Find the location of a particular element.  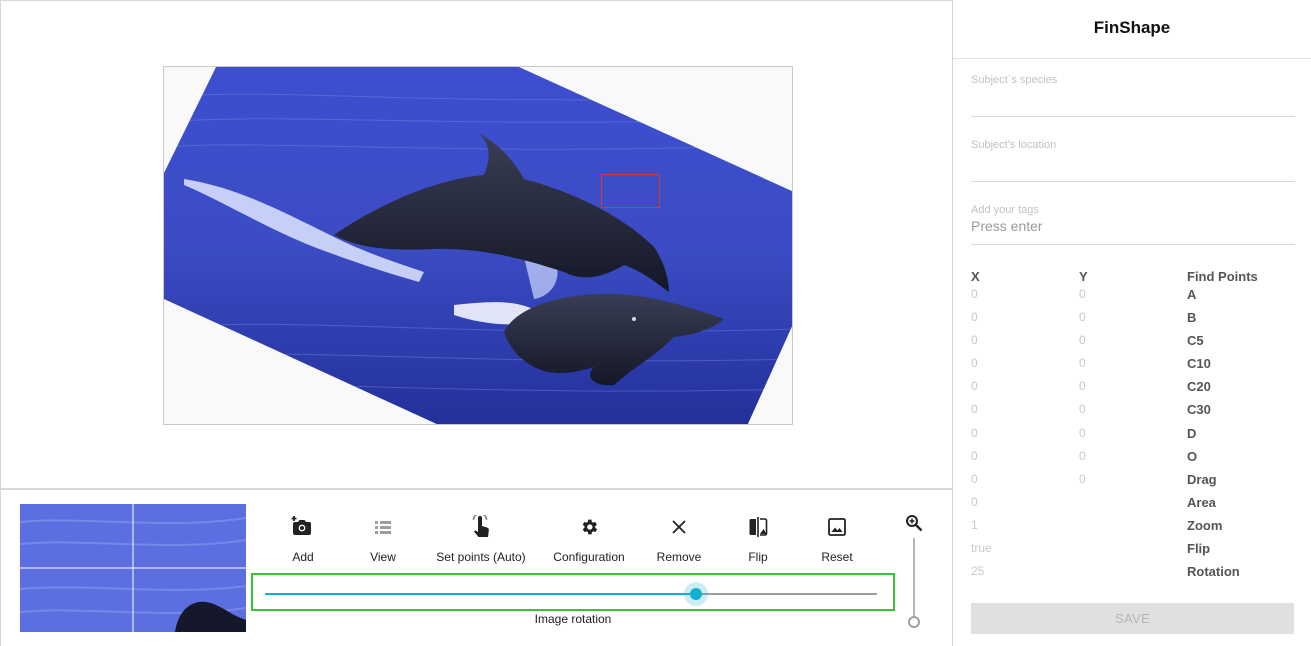

points-table-header: X Y Find Points is located at coordinates (1133, 278).